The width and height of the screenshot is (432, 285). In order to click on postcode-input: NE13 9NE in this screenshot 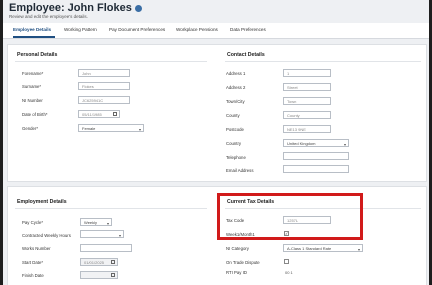, I will do `click(307, 129)`.